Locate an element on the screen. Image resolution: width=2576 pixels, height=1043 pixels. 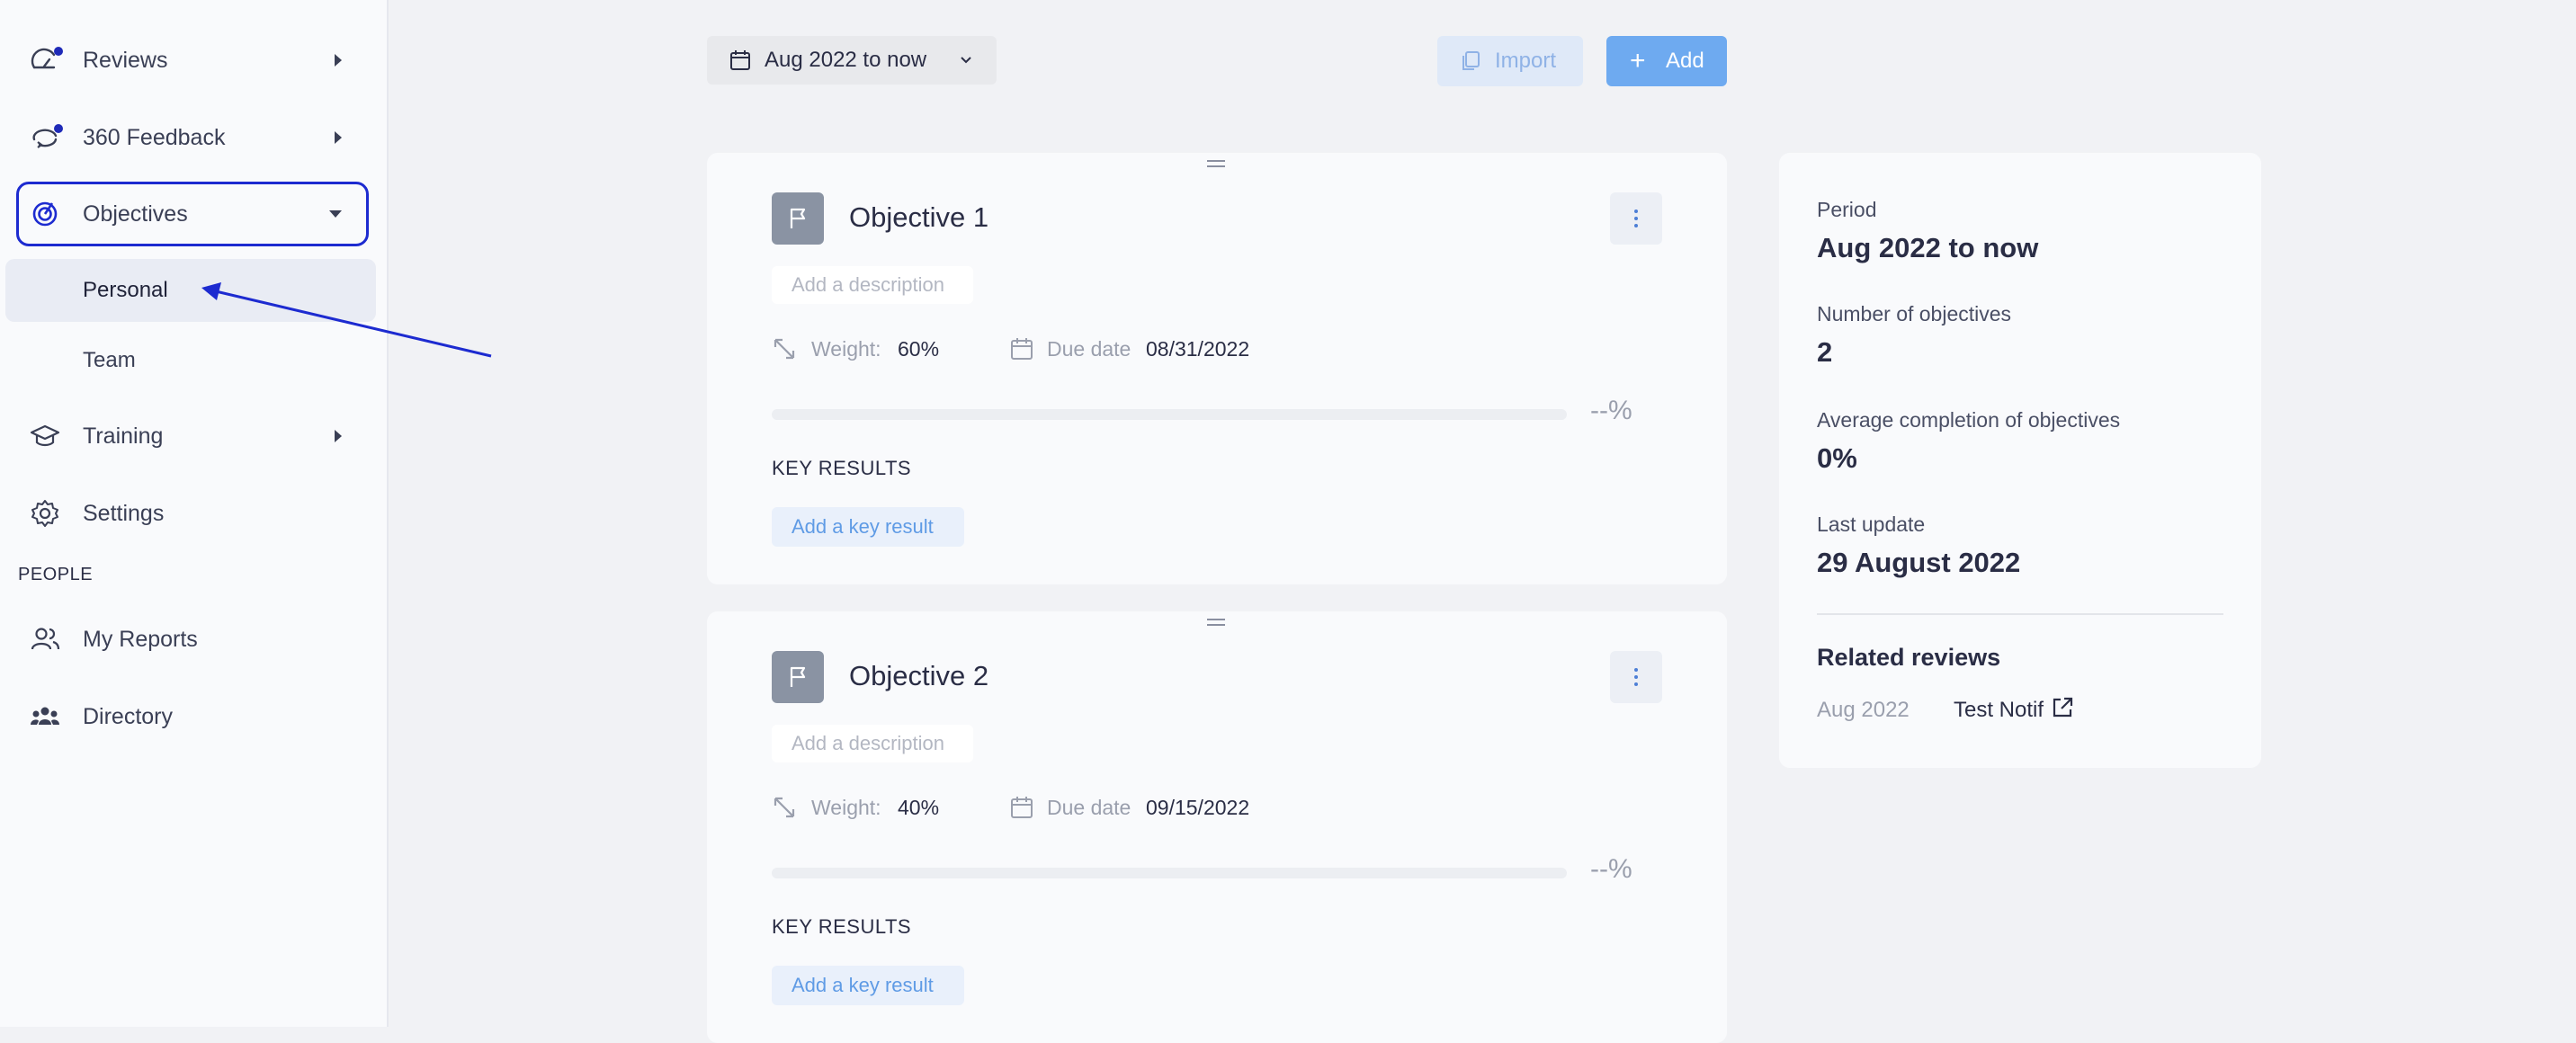
objective-title: Objective 1 is located at coordinates (918, 217).